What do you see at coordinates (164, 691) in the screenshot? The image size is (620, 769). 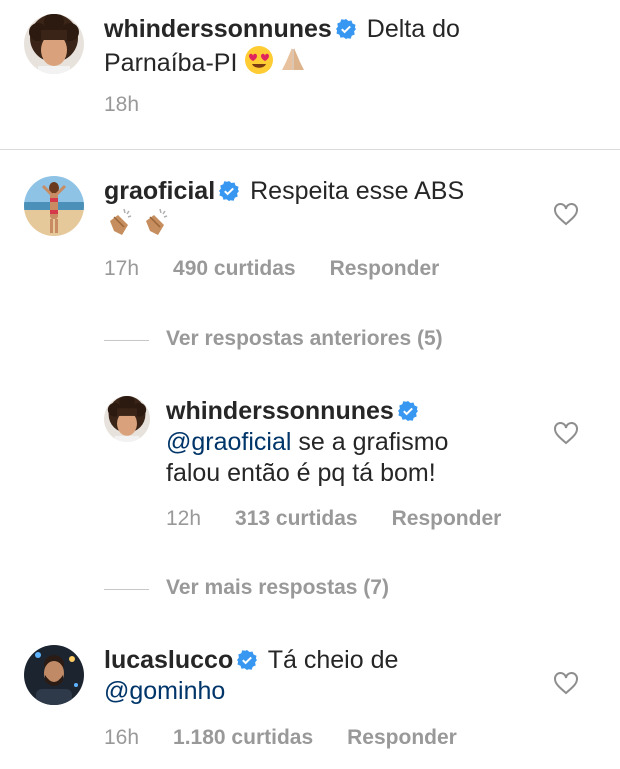 I see `comment-mention-link: @gominho` at bounding box center [164, 691].